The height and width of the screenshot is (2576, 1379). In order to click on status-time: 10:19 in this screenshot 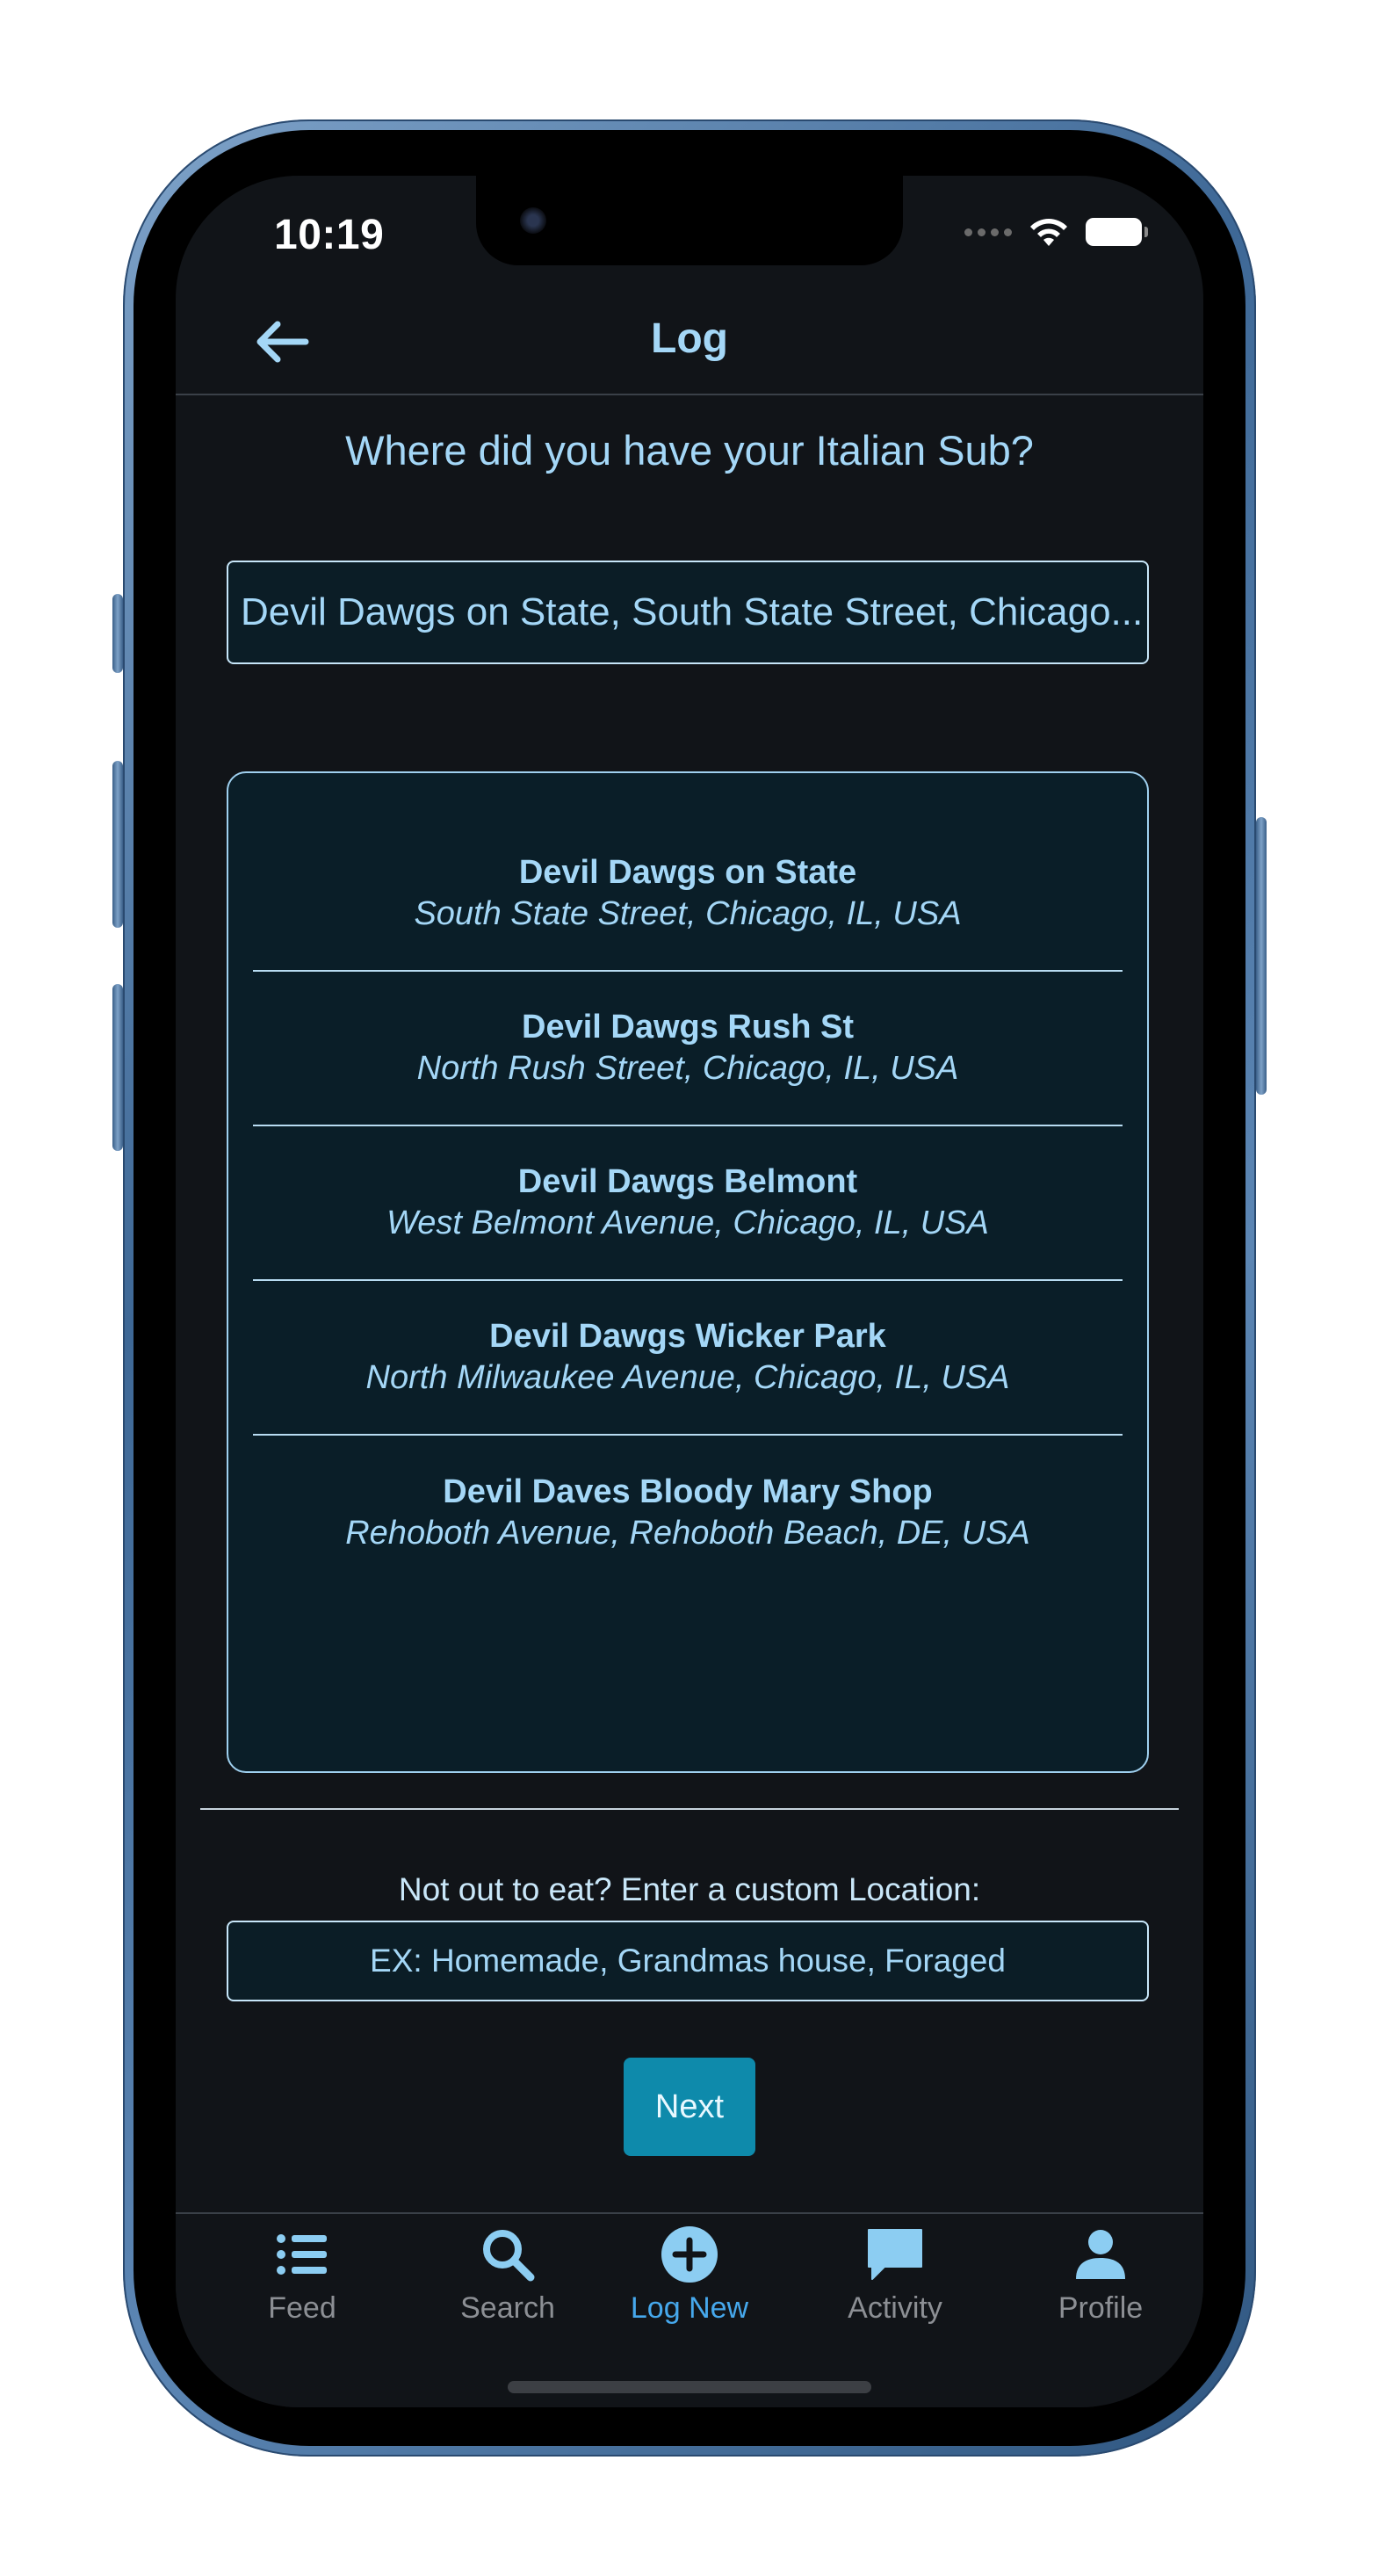, I will do `click(329, 235)`.